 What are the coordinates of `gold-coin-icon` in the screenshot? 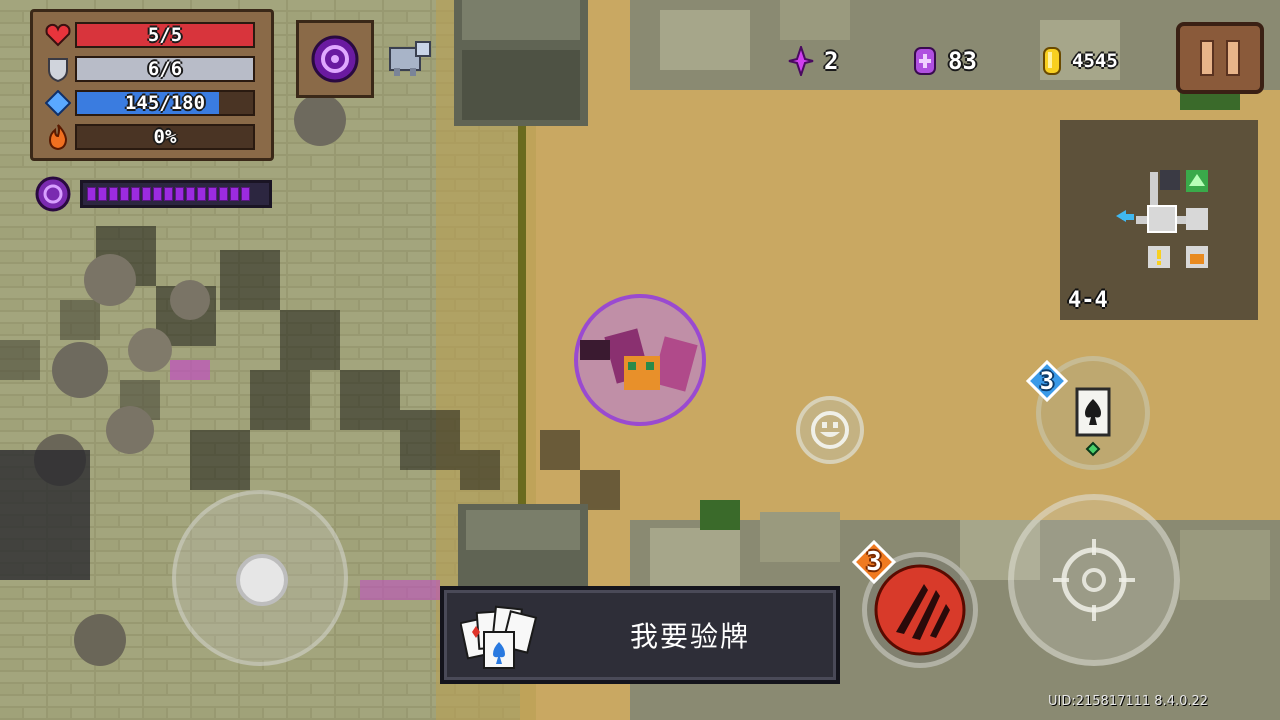 It's located at (1052, 61).